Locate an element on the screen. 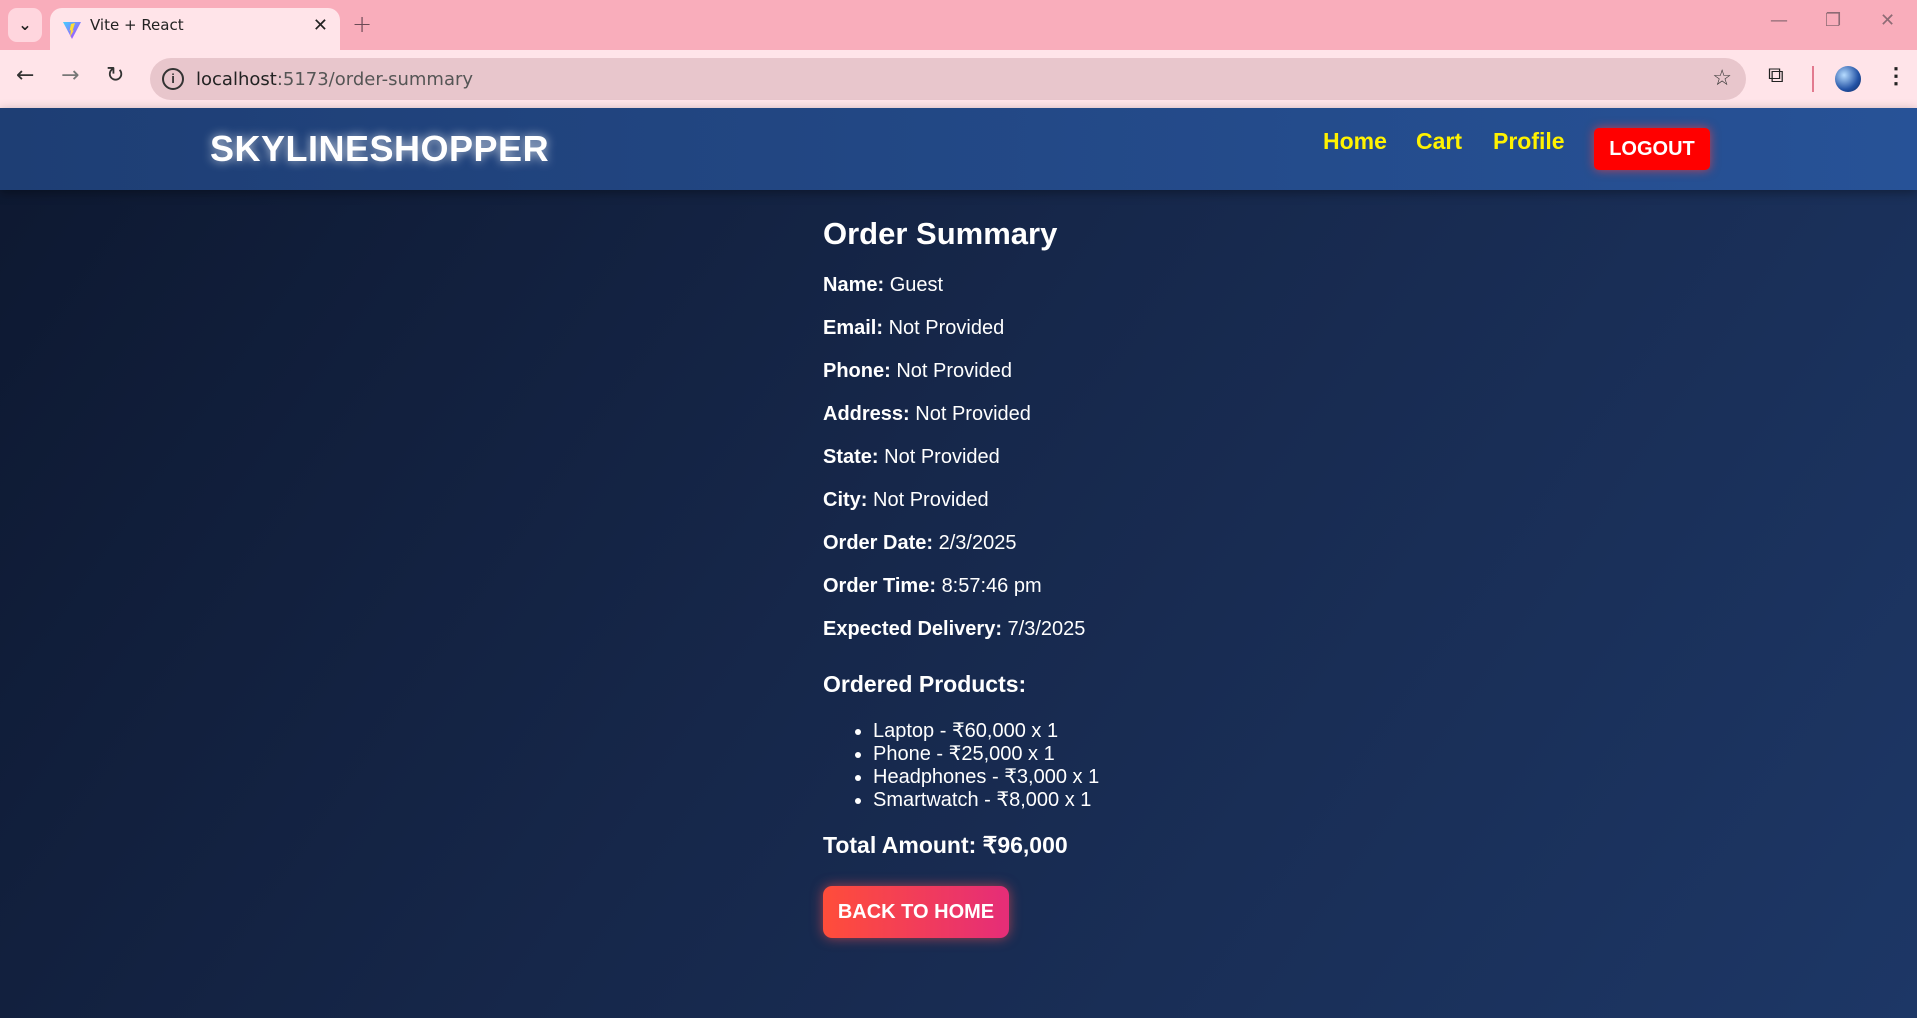 Image resolution: width=1917 pixels, height=1018 pixels. field-label: Address: is located at coordinates (866, 414).